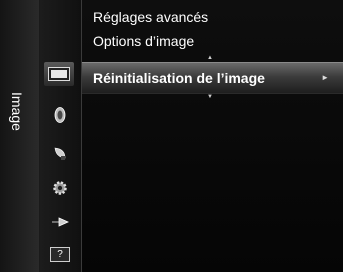 This screenshot has height=272, width=343. I want to click on menu-item-picture-reset: Réinitialisation de l’image ►, so click(212, 78).